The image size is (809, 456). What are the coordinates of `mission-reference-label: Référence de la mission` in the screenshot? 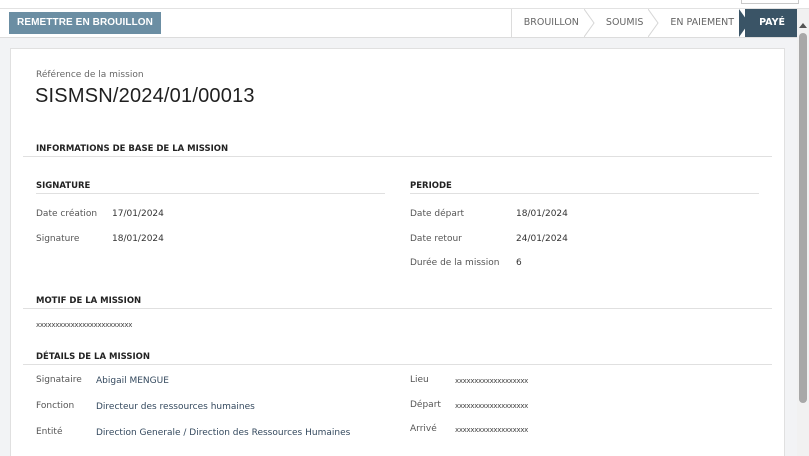 It's located at (90, 75).